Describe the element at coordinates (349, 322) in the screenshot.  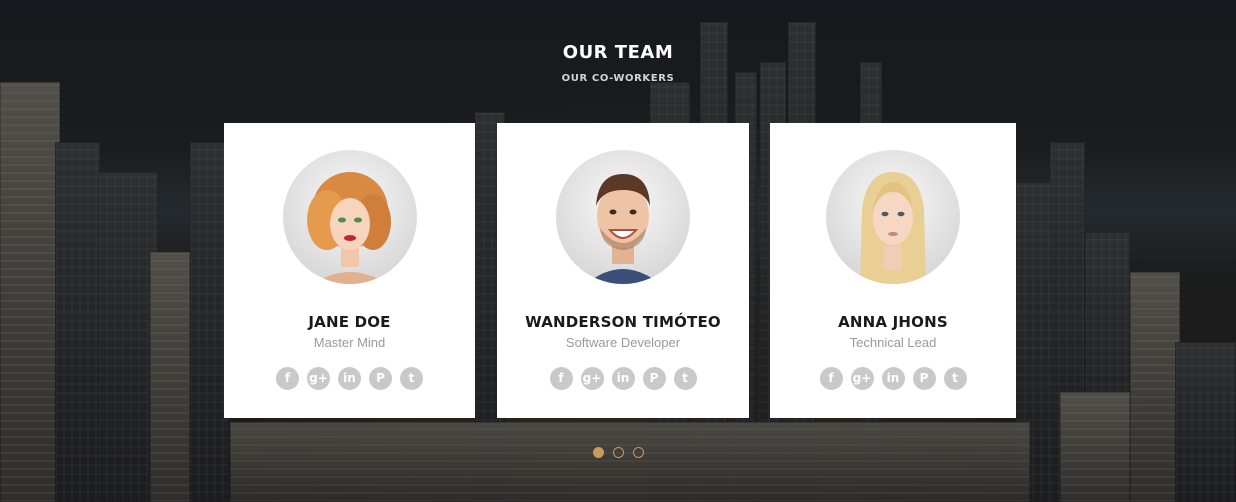
I see `member-name: JANE DOE` at that location.